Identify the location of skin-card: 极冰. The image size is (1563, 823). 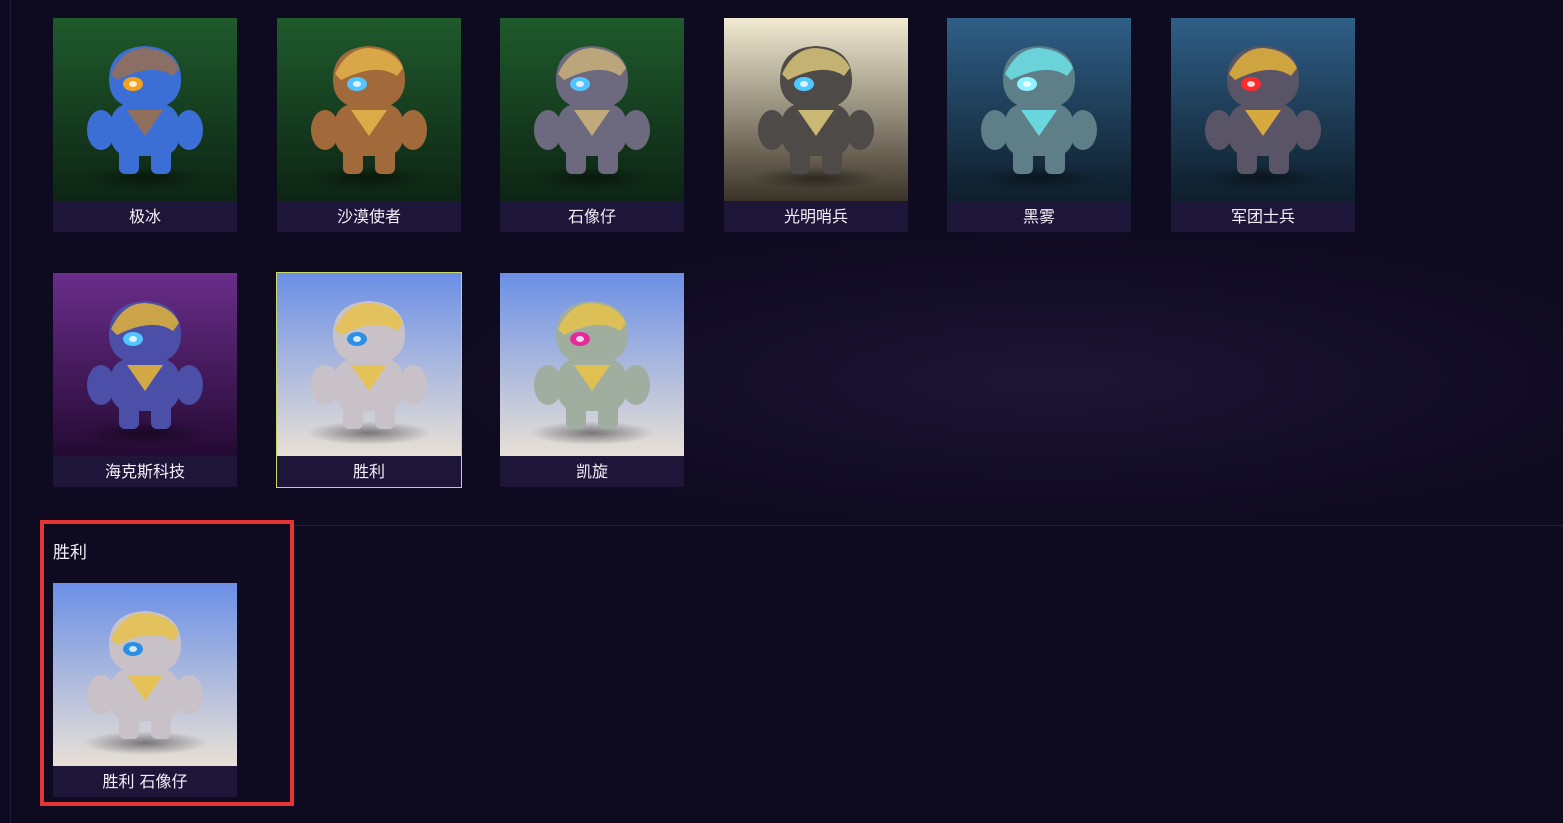
(145, 125).